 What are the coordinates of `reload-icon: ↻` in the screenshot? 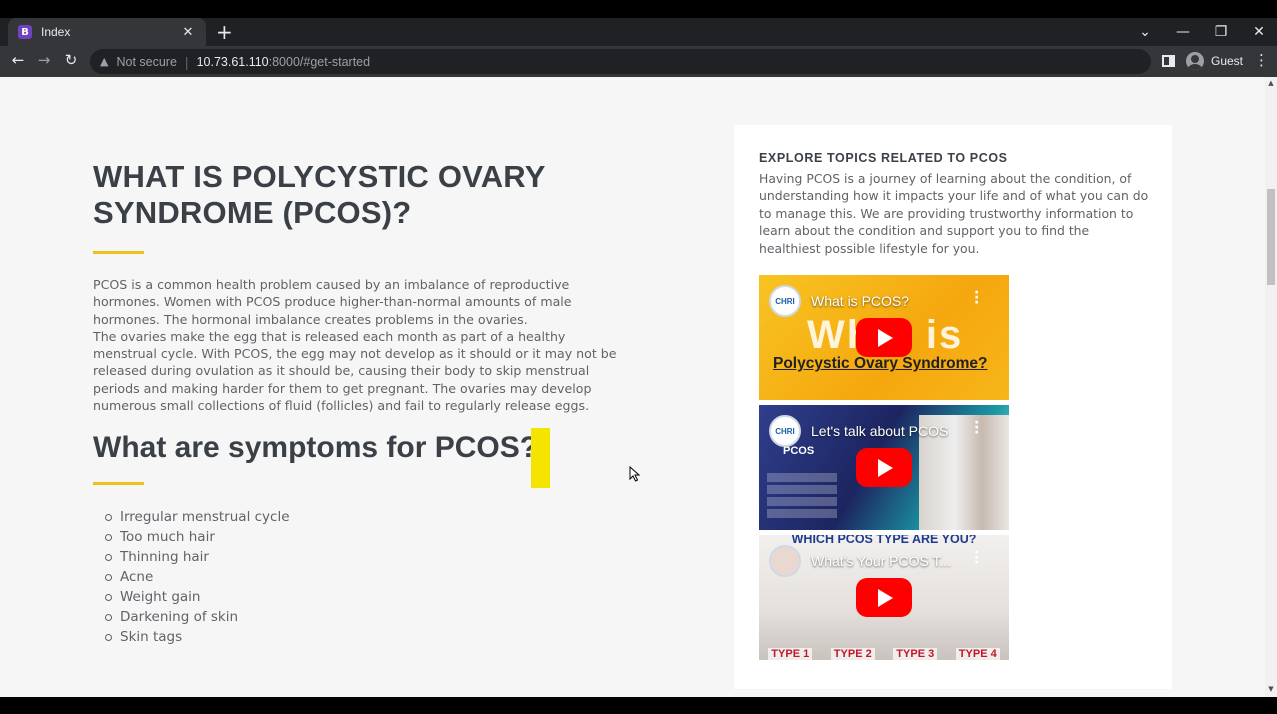 It's located at (71, 60).